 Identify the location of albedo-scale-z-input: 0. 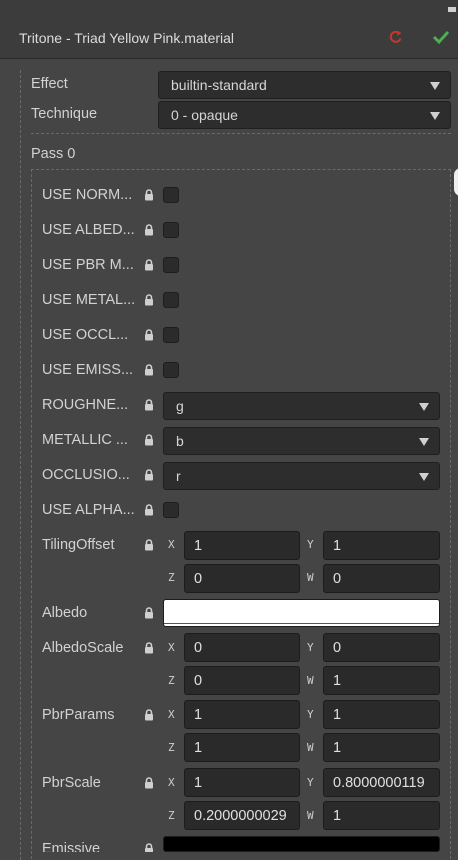
(242, 680).